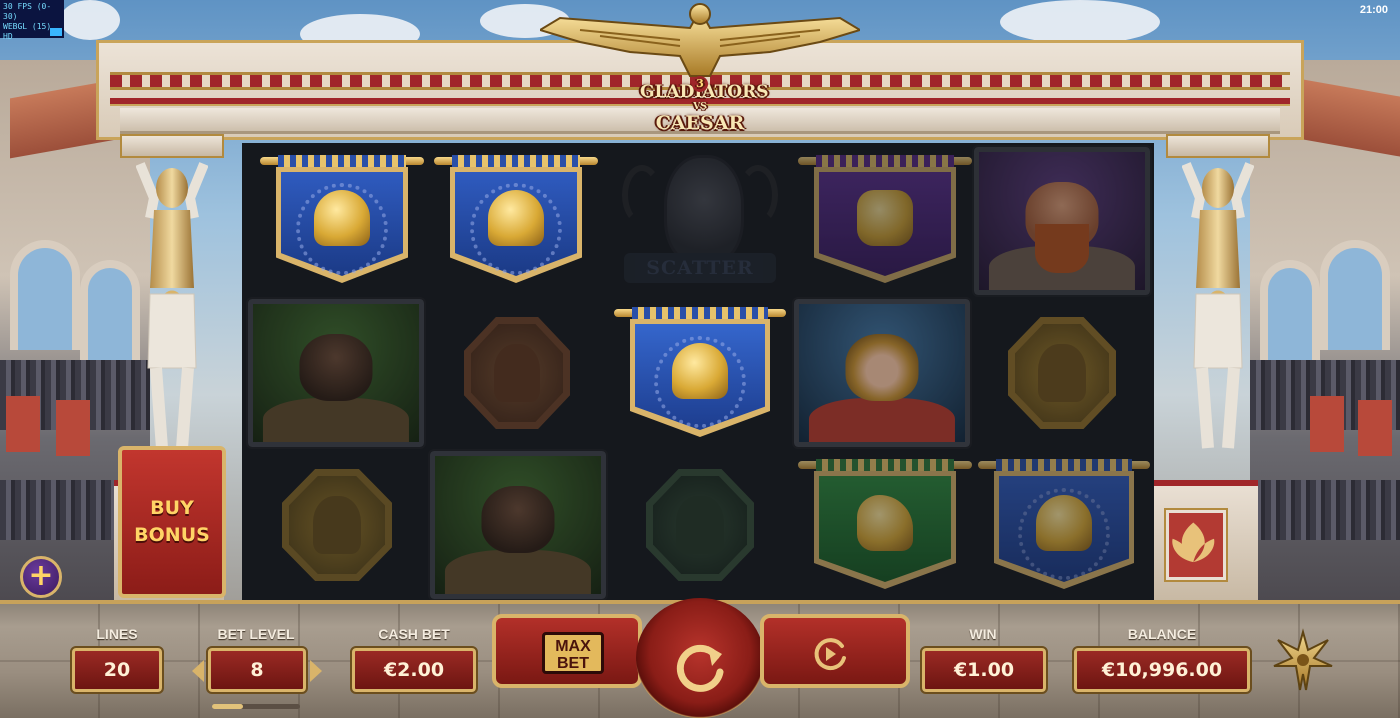  I want to click on banner-purple-ram-symbol, so click(885, 217).